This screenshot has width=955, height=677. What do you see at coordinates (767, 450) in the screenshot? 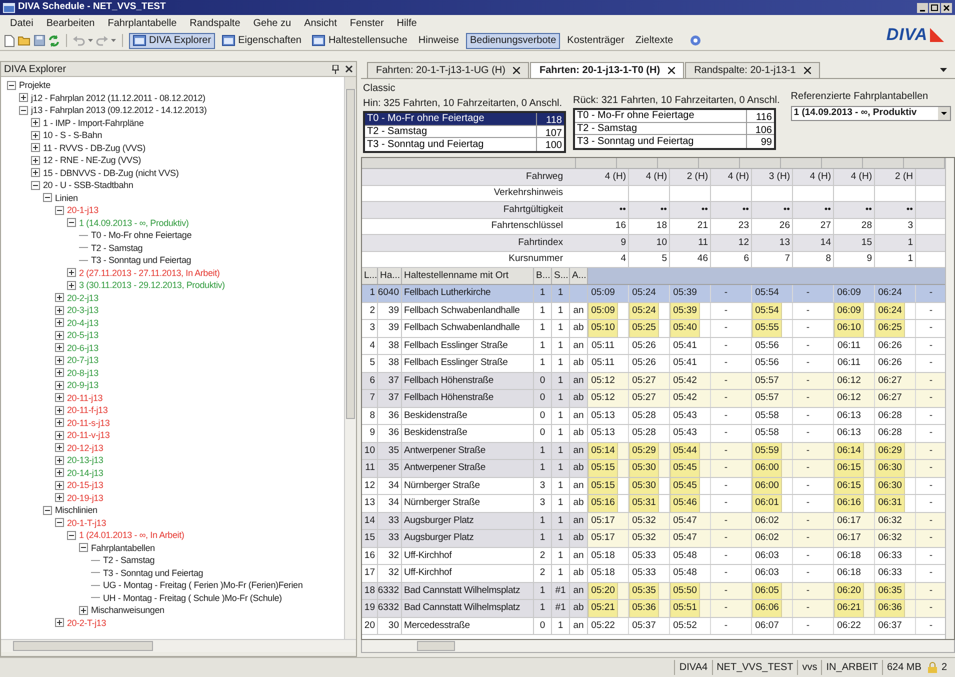
I see `time-cell: 05:59` at bounding box center [767, 450].